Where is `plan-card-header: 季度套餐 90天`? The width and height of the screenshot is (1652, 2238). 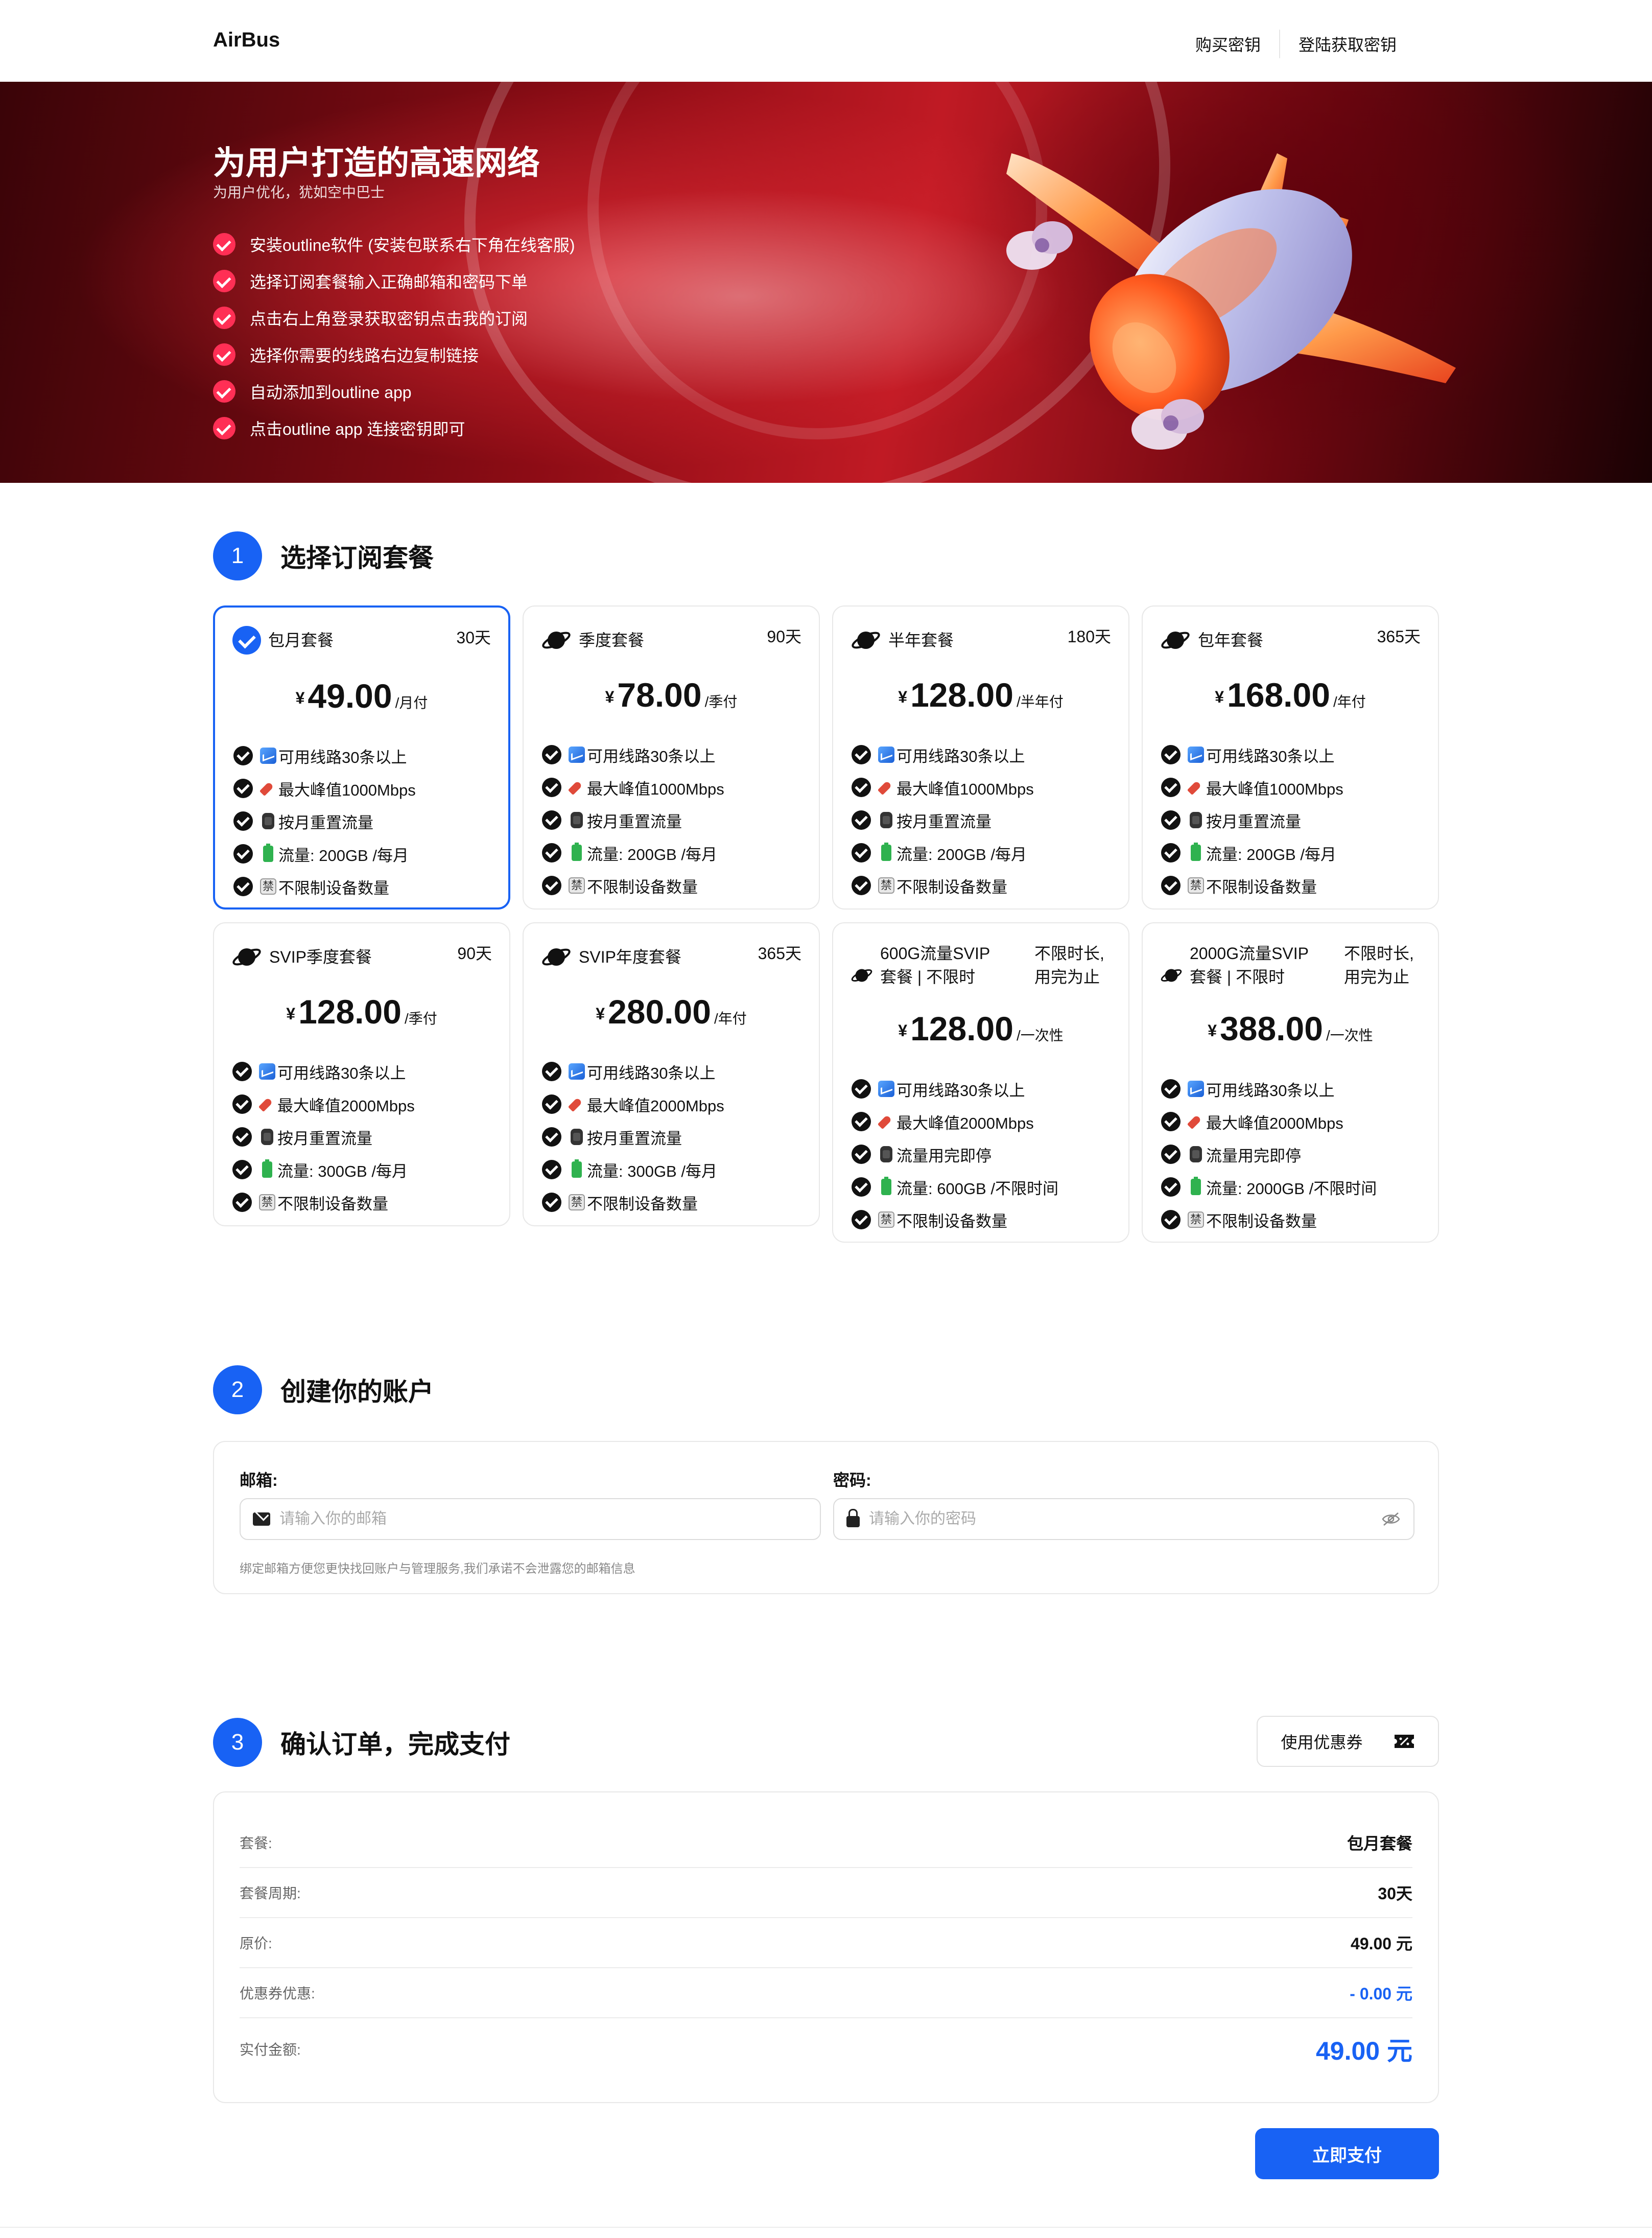 plan-card-header: 季度套餐 90天 is located at coordinates (671, 640).